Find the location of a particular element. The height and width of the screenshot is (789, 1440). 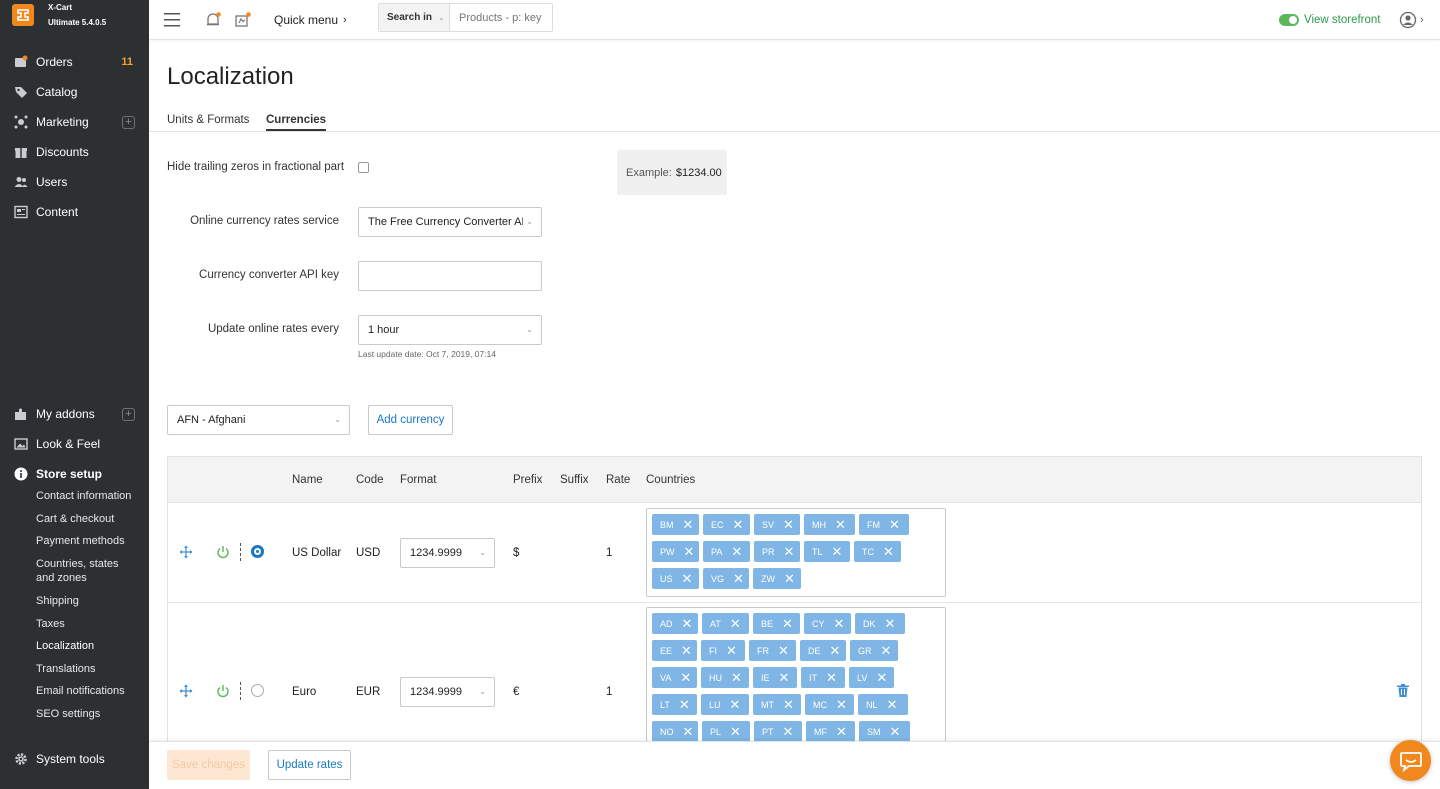

rates-service-select: The Free Currency Converter AP ⌄ is located at coordinates (450, 222).